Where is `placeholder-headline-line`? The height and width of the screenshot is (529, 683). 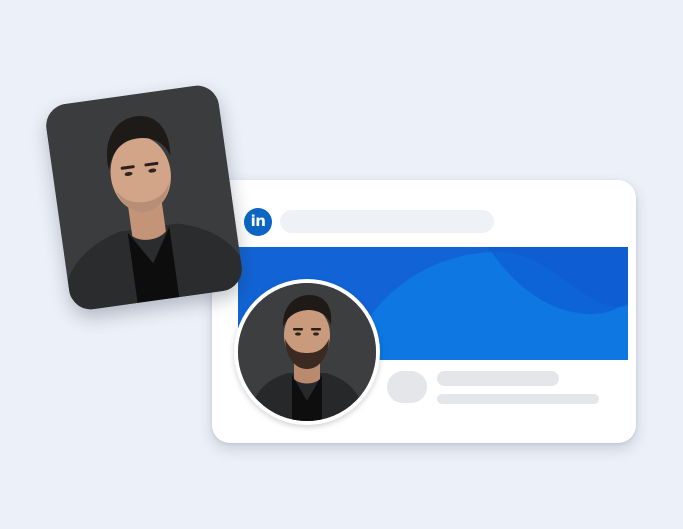 placeholder-headline-line is located at coordinates (518, 399).